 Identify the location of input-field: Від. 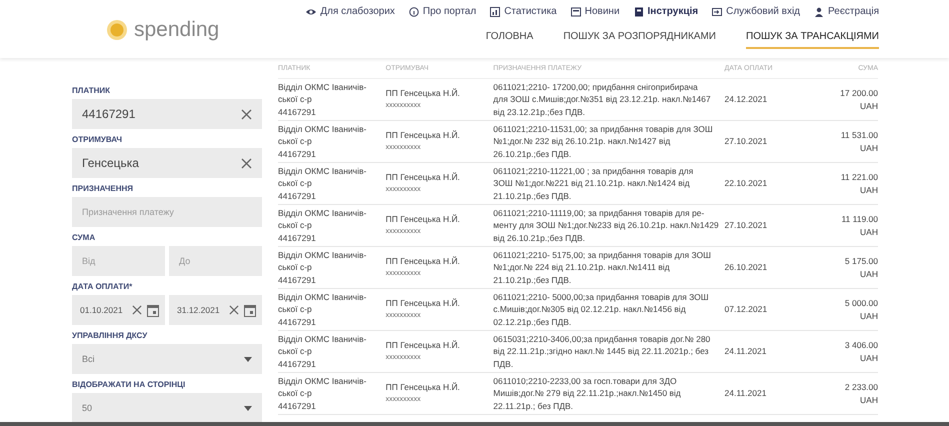
(118, 261).